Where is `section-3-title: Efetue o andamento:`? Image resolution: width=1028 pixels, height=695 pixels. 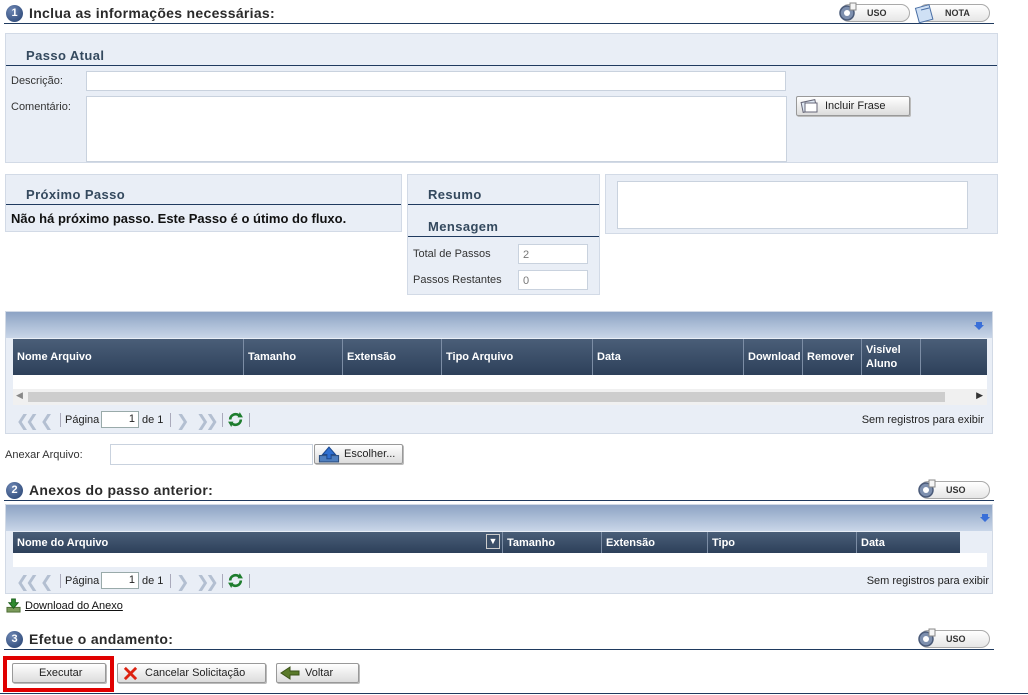
section-3-title: Efetue o andamento: is located at coordinates (101, 639).